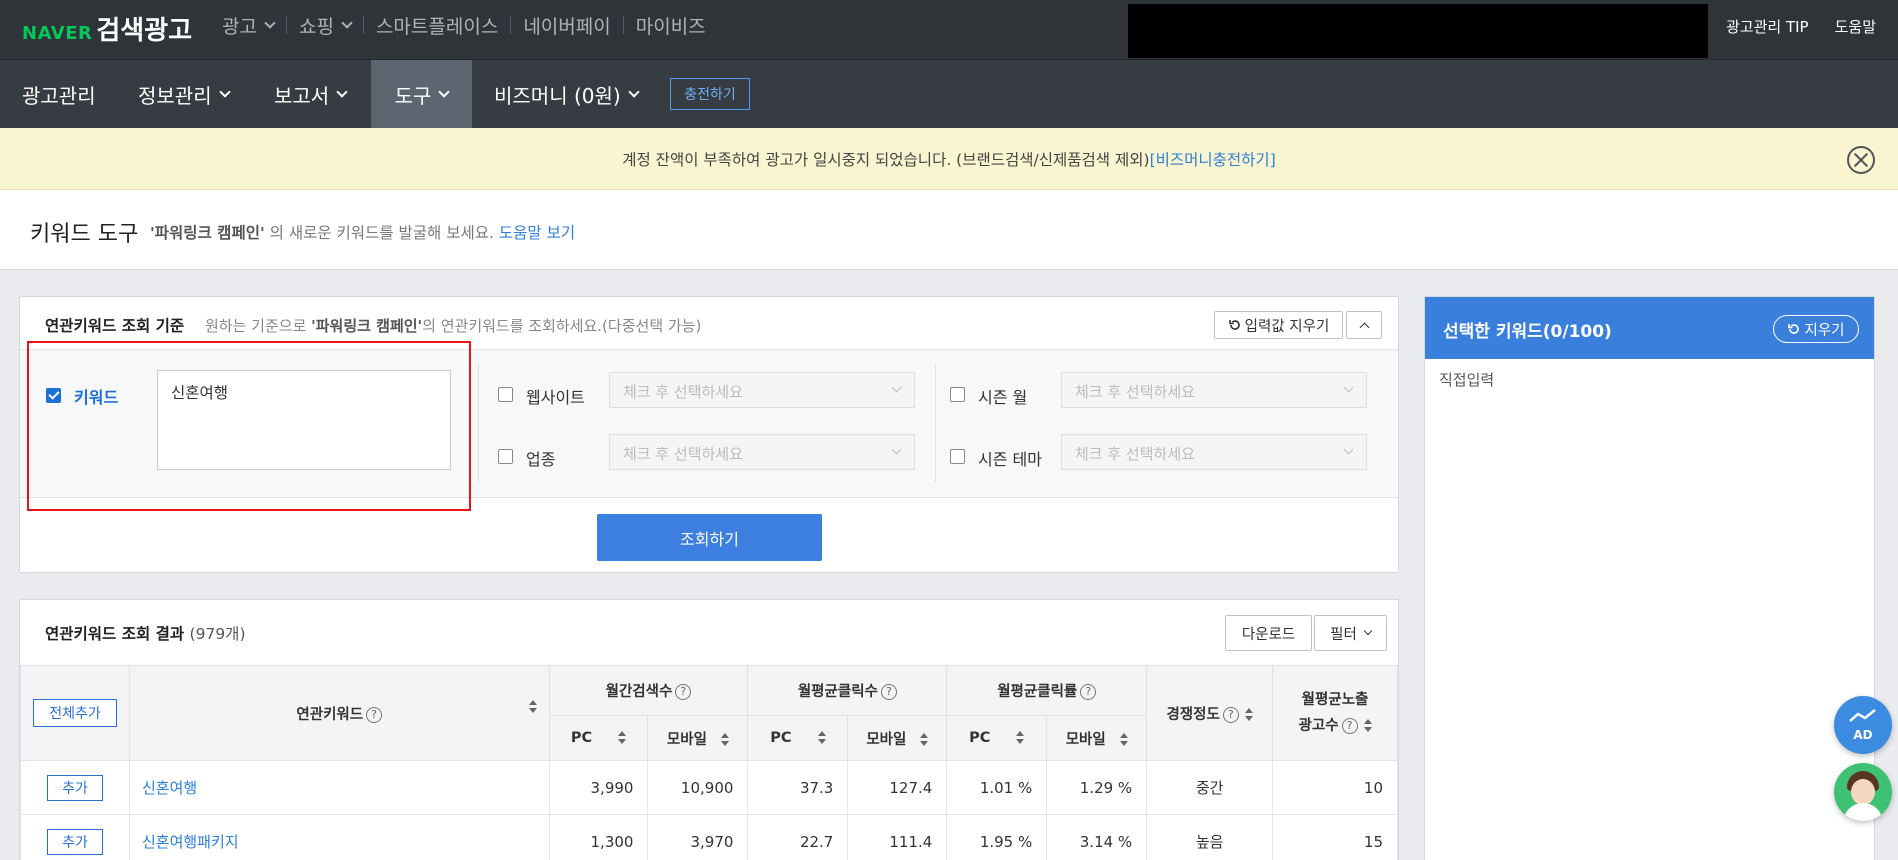 This screenshot has height=860, width=1898. Describe the element at coordinates (709, 537) in the screenshot. I see `search-button: 조회하기` at that location.